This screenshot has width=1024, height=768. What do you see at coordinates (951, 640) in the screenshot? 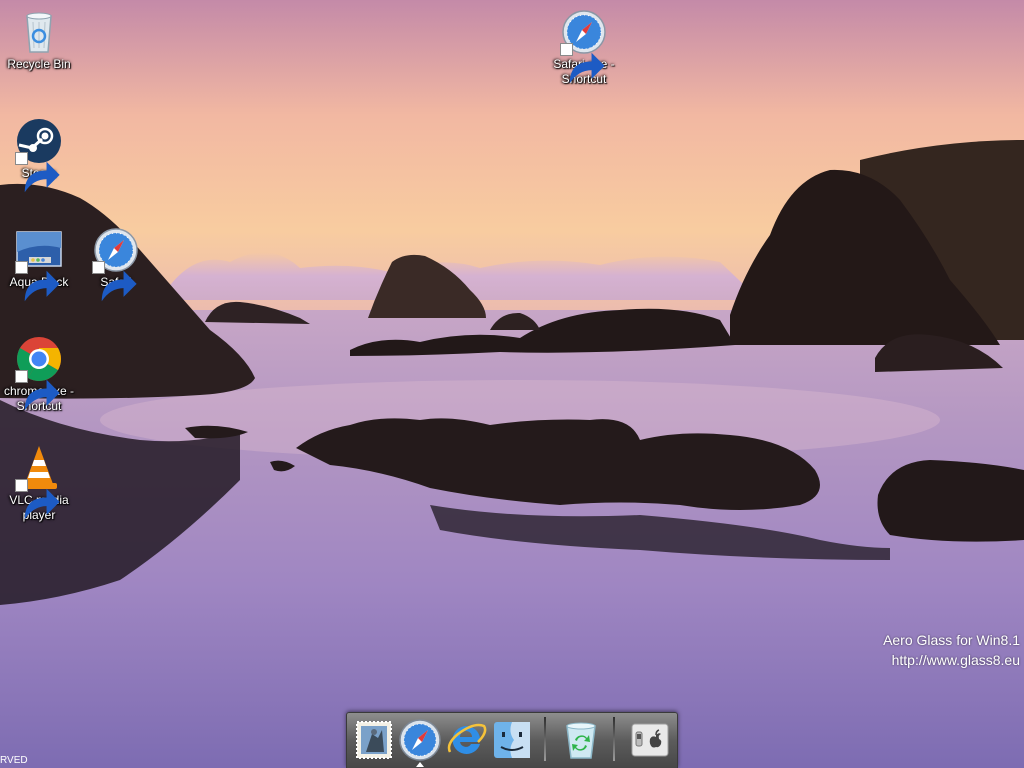
I see `watermark-line-1: Aero Glass for Win8.1` at bounding box center [951, 640].